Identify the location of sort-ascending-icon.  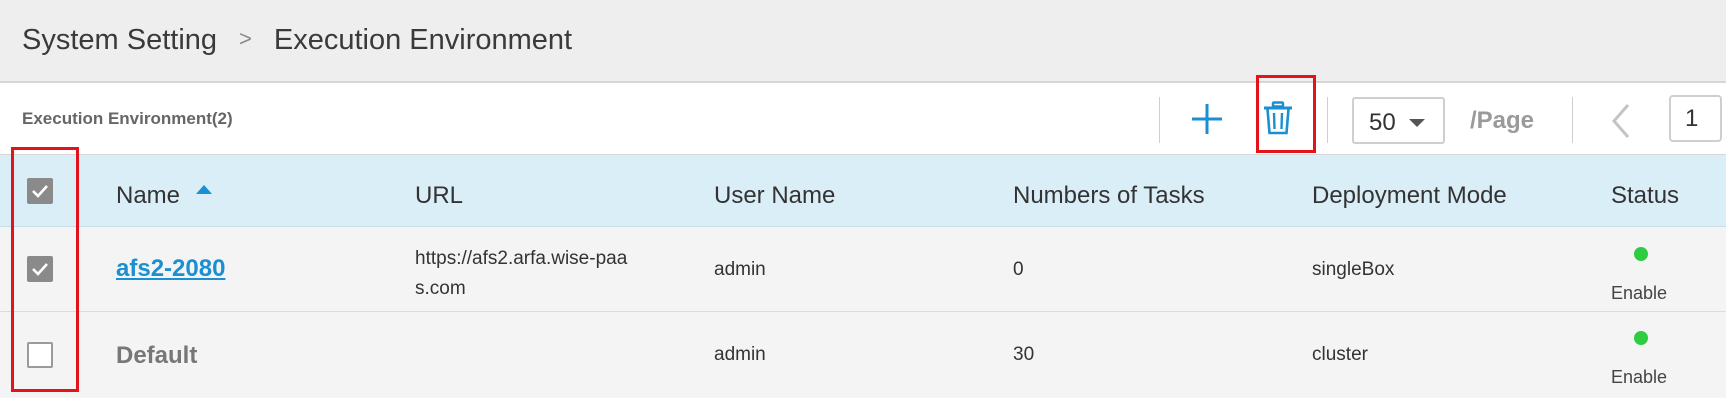
(204, 189).